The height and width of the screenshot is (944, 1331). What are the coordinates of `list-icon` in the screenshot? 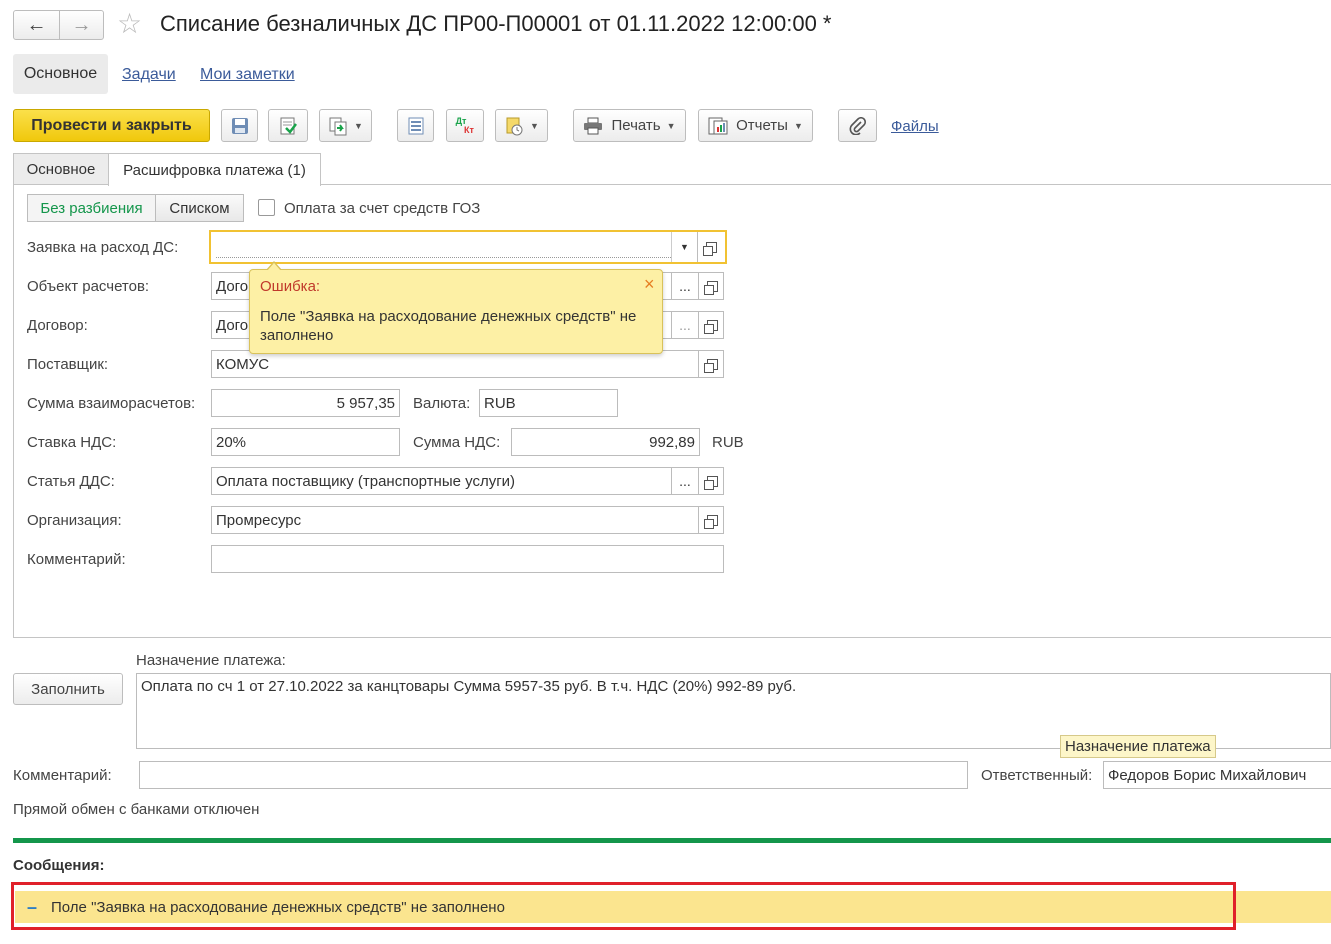 It's located at (415, 125).